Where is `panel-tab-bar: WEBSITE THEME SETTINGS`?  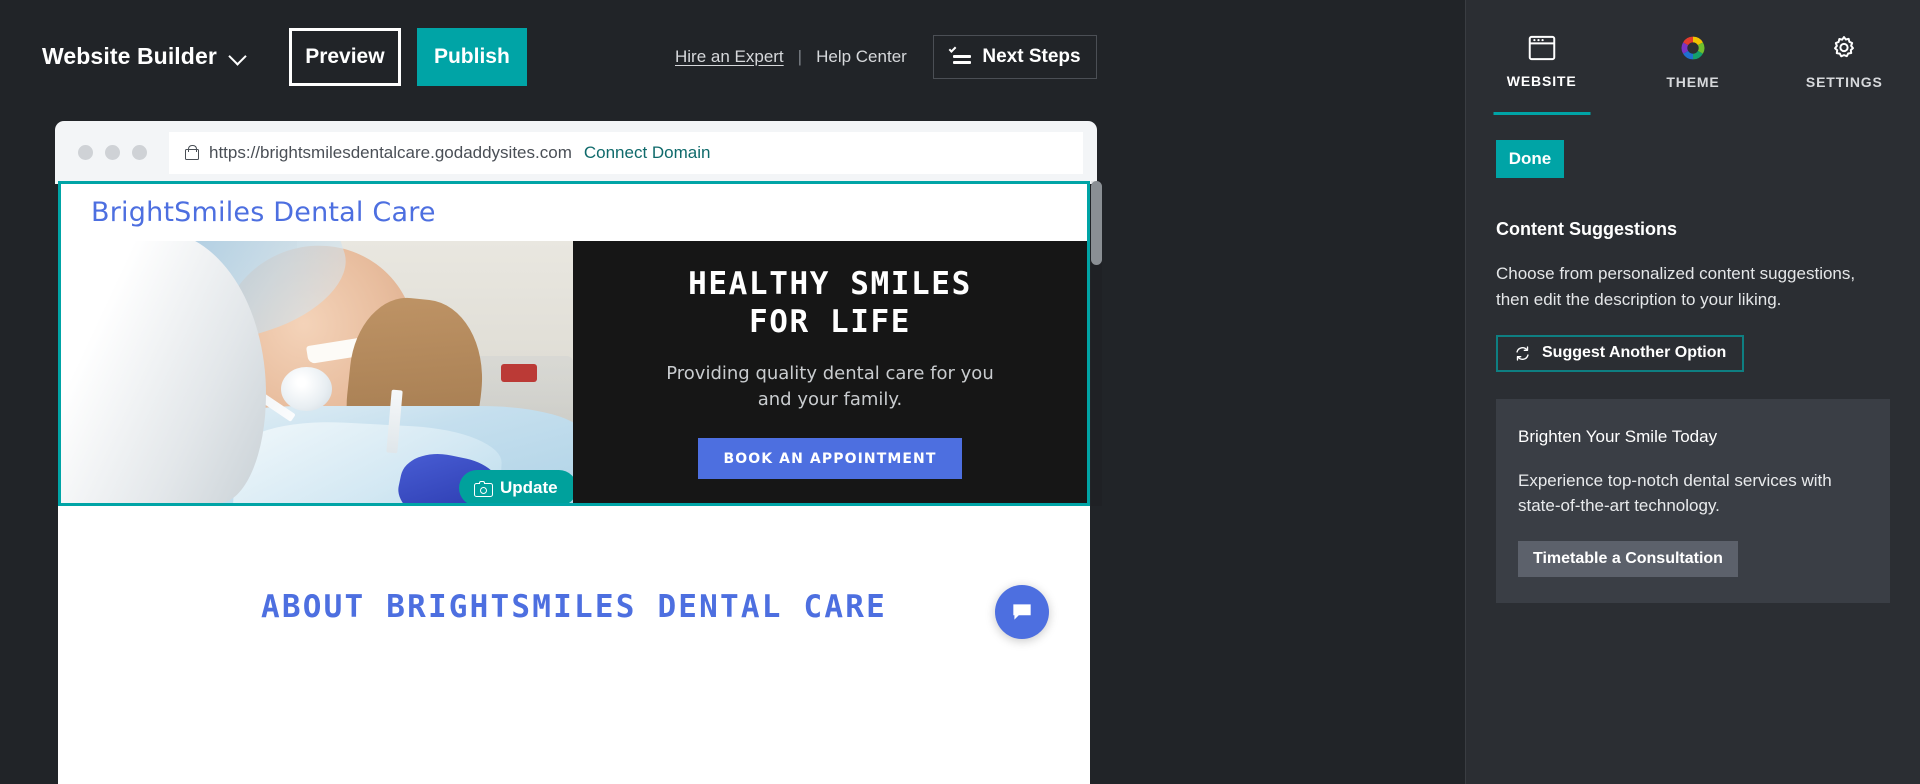
panel-tab-bar: WEBSITE THEME SETTINGS is located at coordinates (1693, 57).